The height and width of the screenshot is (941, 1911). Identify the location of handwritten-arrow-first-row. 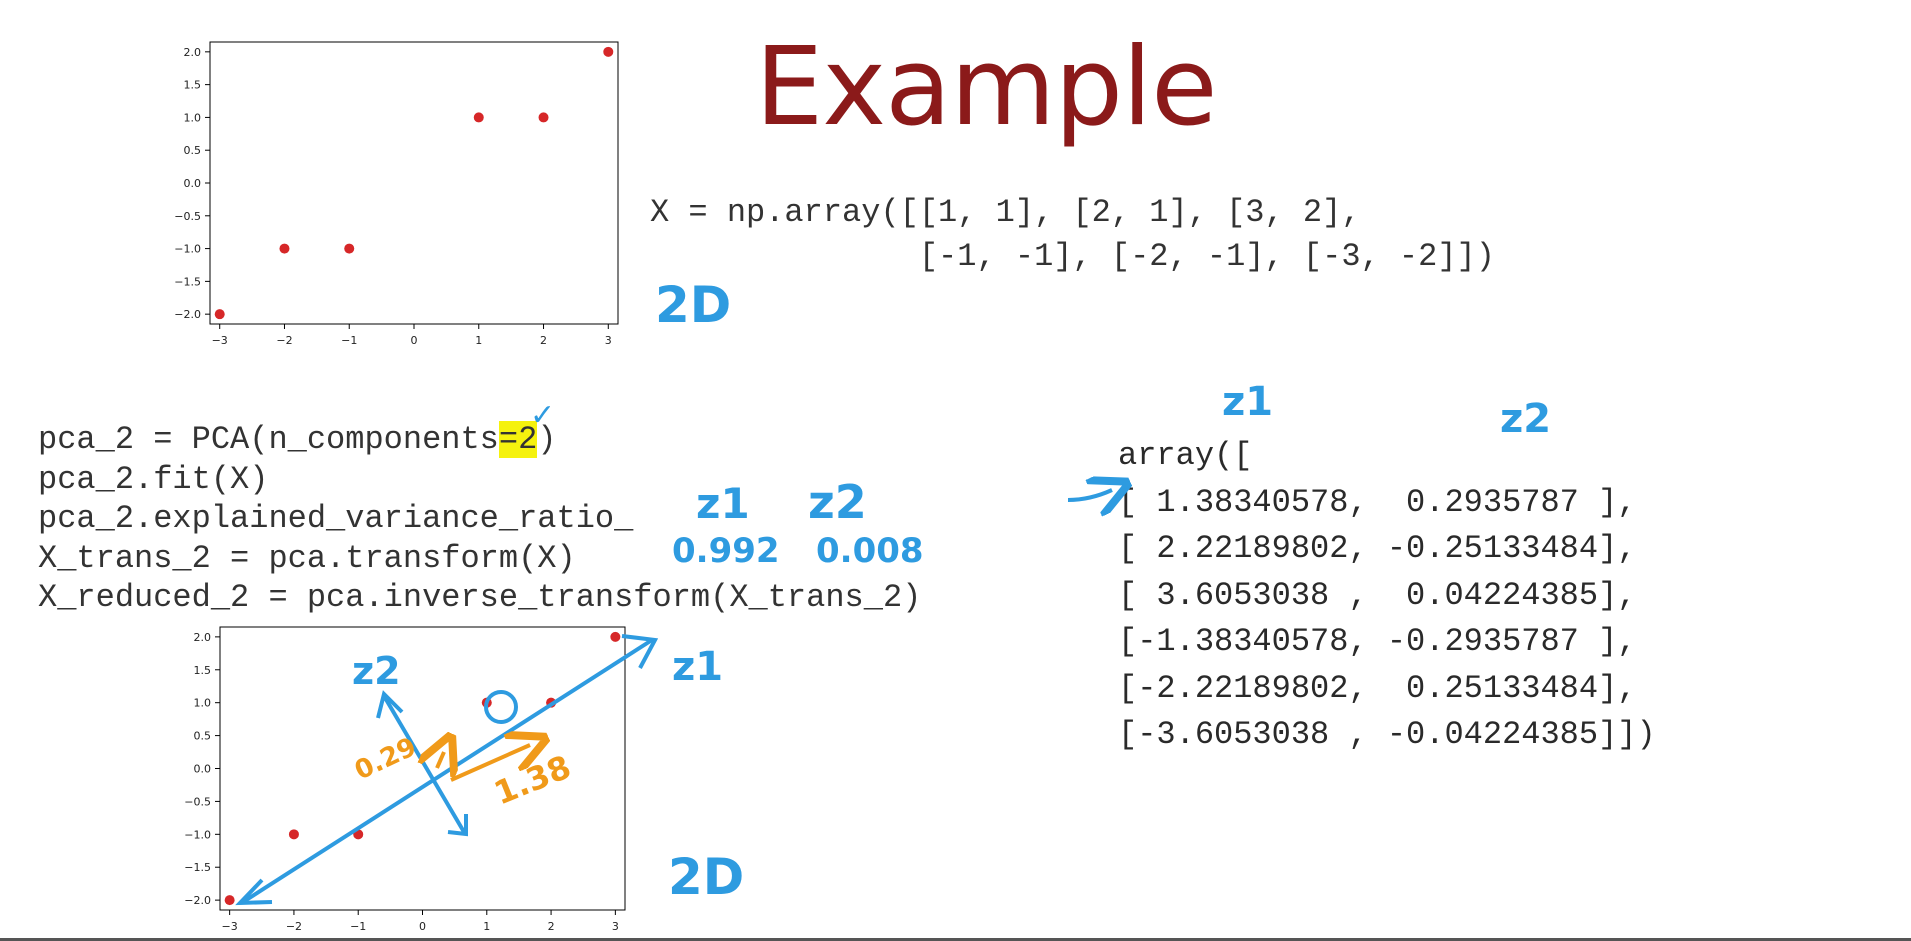
(1089, 495).